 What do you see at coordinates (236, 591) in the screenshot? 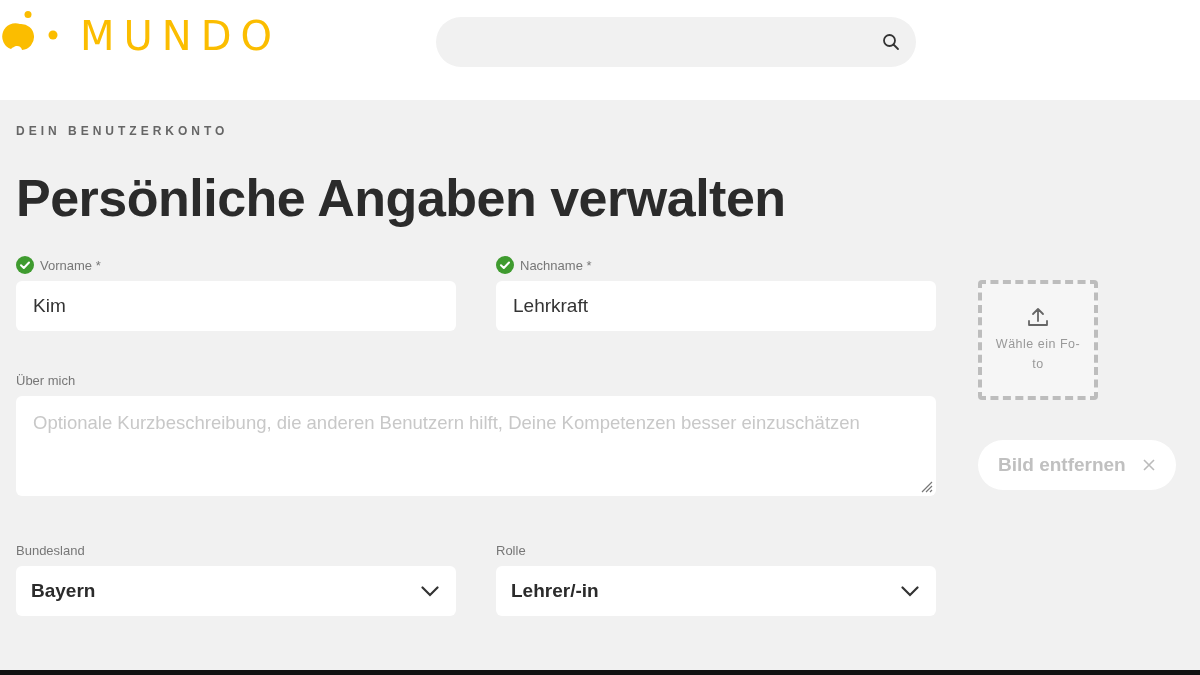
I see `dropdown: Bayern` at bounding box center [236, 591].